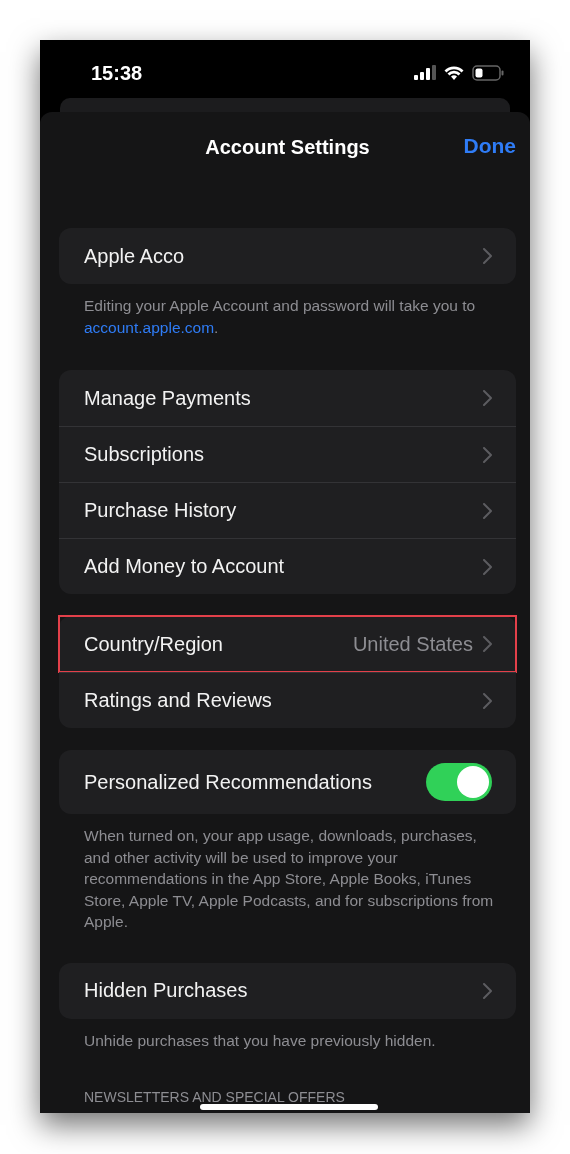 This screenshot has width=570, height=1154. Describe the element at coordinates (454, 73) in the screenshot. I see `wifi-icon` at that location.